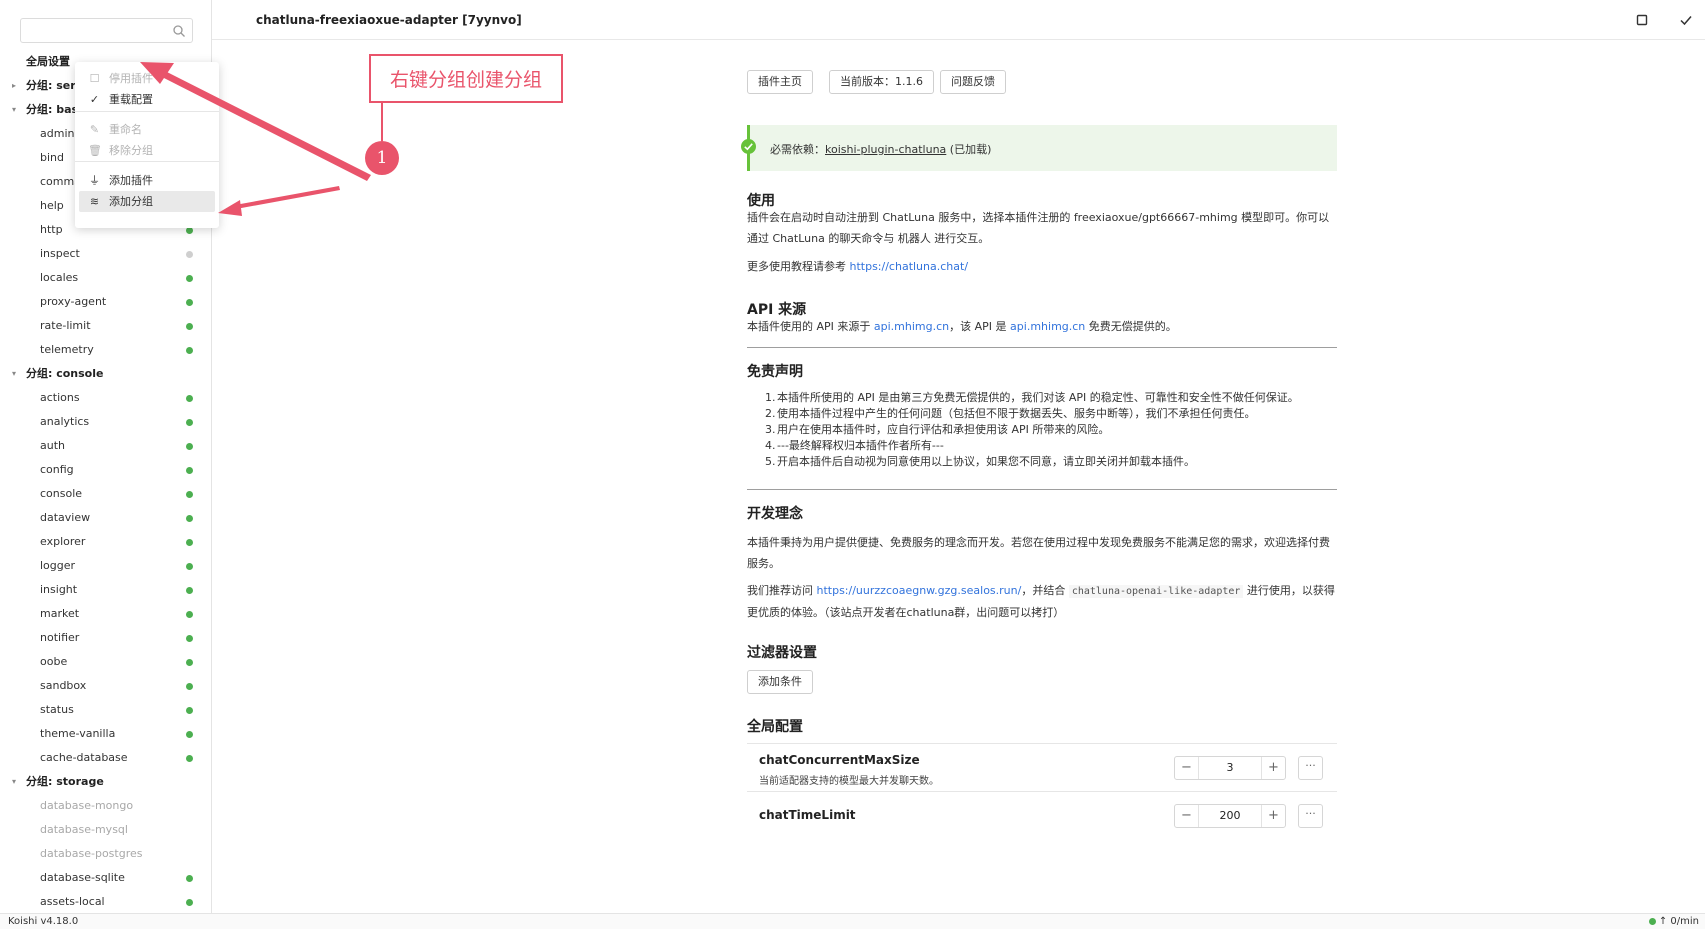  What do you see at coordinates (911, 326) in the screenshot?
I see `api-link-1: api.mhimg.cn` at bounding box center [911, 326].